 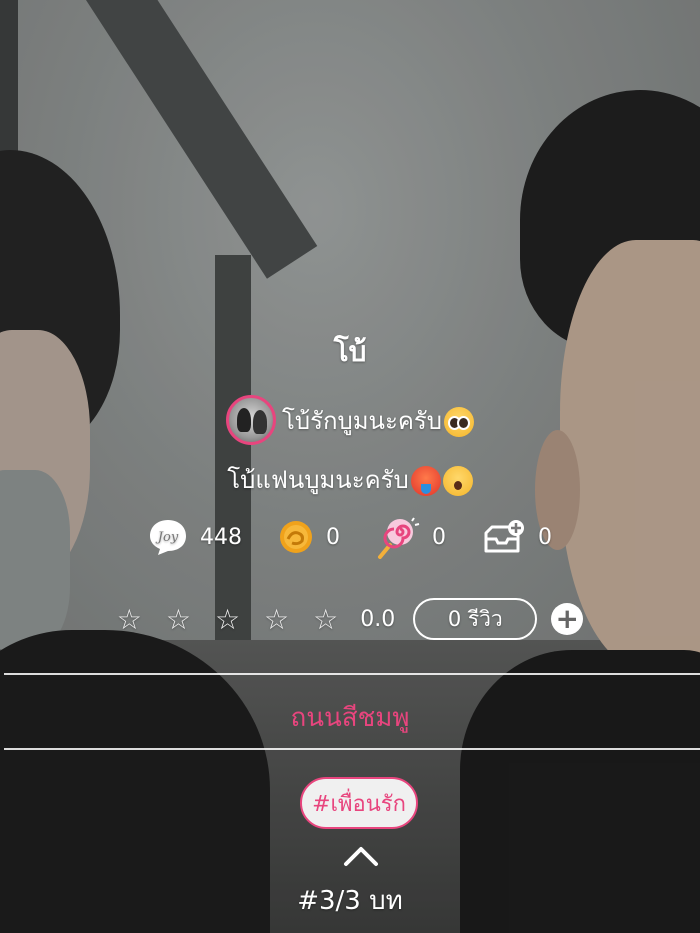 I want to click on inbox-stat: 0, so click(x=517, y=537).